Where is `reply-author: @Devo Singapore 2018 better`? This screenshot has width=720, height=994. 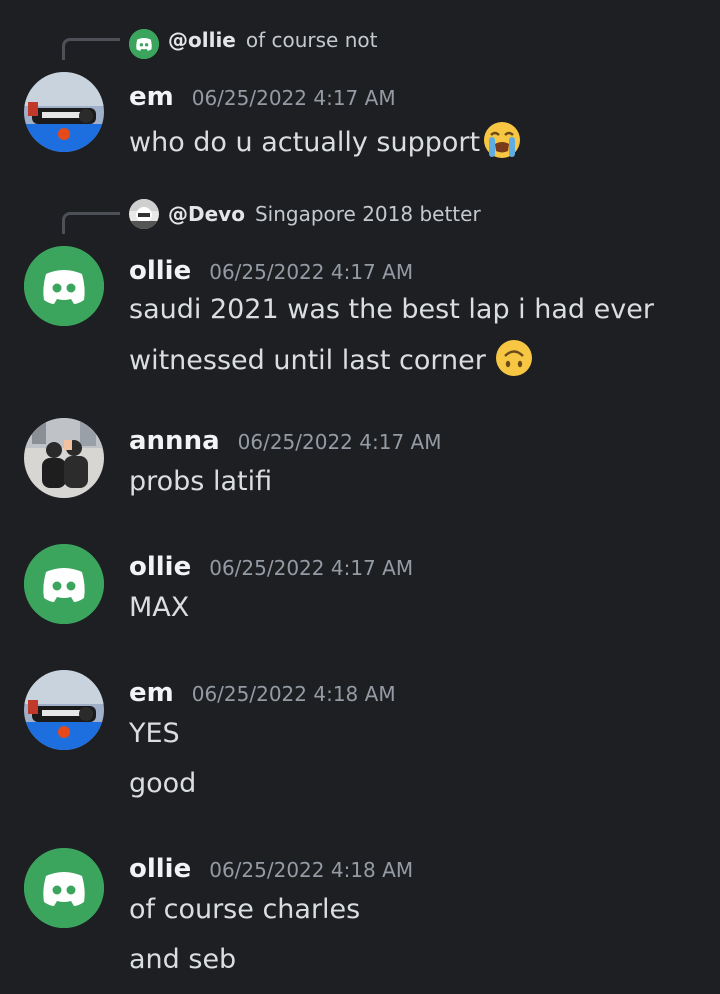
reply-author: @Devo Singapore 2018 better is located at coordinates (324, 214).